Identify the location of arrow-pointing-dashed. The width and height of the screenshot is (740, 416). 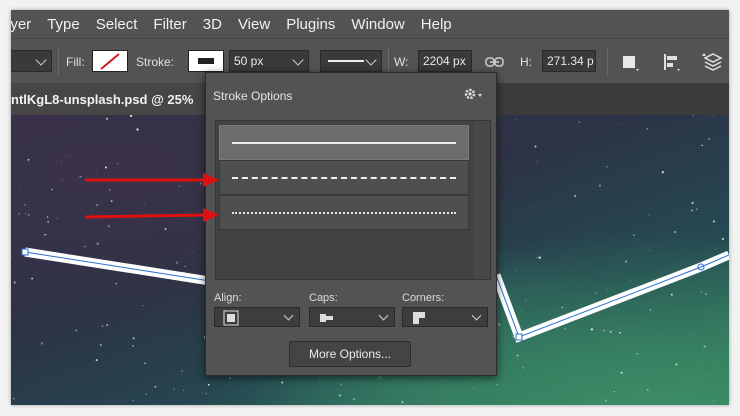
(152, 180).